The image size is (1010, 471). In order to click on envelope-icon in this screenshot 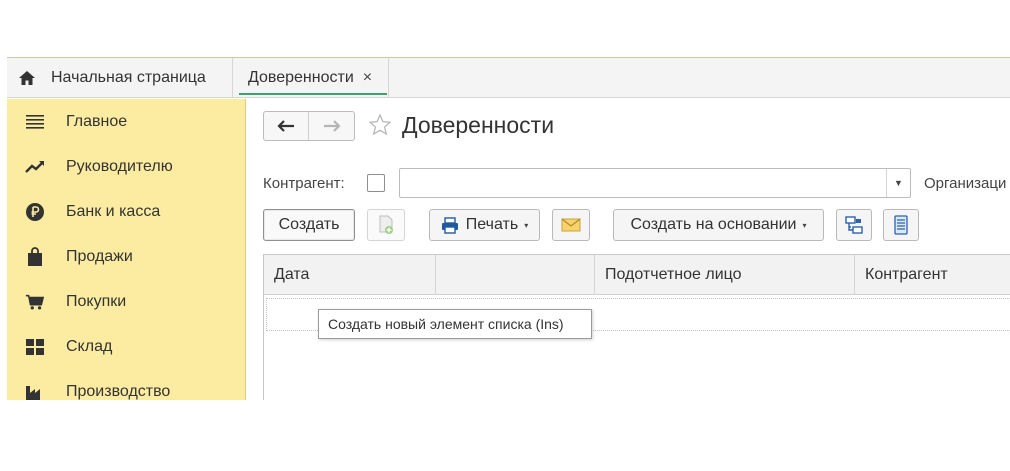, I will do `click(571, 225)`.